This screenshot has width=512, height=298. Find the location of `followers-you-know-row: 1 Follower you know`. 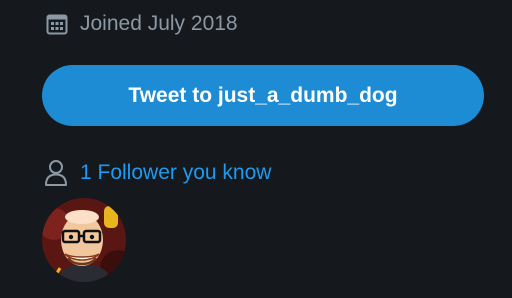

followers-you-know-row: 1 Follower you know is located at coordinates (157, 173).